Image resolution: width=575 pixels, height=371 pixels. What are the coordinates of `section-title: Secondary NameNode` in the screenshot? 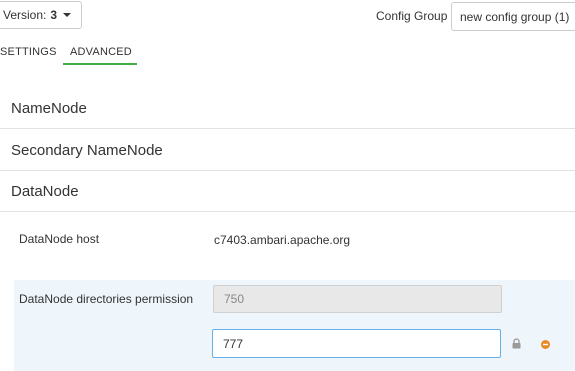 It's located at (87, 150).